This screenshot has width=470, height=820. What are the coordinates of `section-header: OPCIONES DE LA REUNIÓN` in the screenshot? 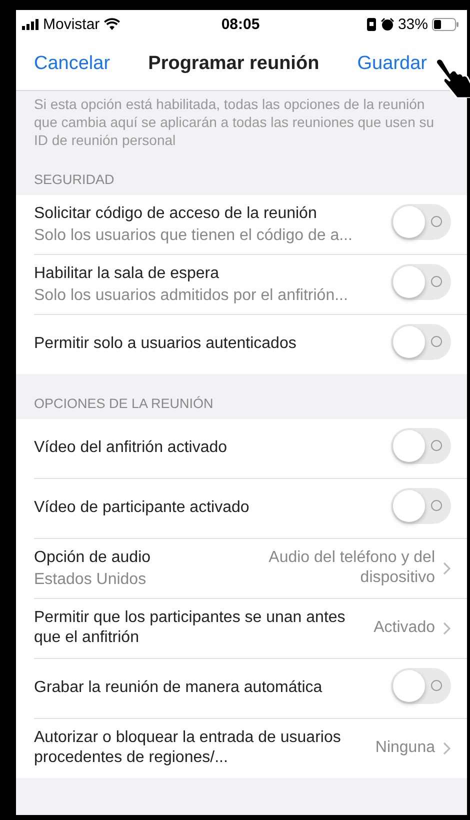 It's located at (124, 403).